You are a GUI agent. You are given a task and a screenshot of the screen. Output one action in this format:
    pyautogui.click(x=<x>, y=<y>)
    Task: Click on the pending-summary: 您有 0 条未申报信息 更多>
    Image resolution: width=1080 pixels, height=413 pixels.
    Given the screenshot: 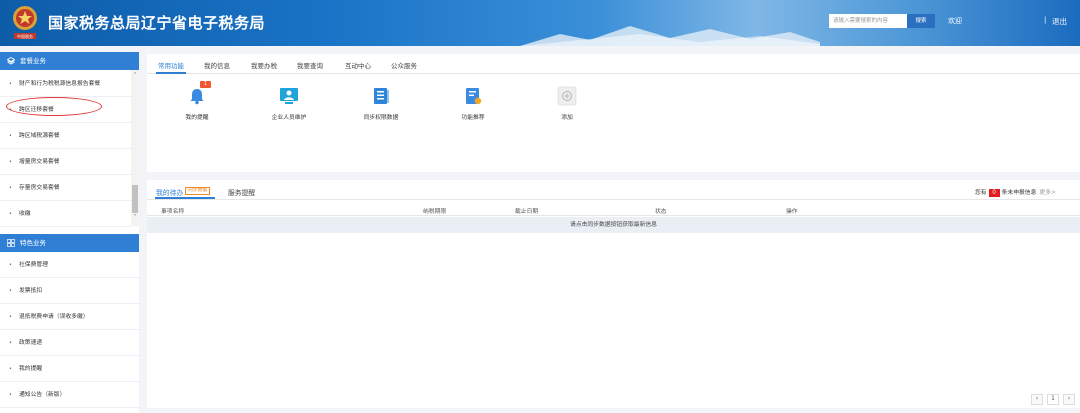 What is the action you would take?
    pyautogui.click(x=1015, y=192)
    